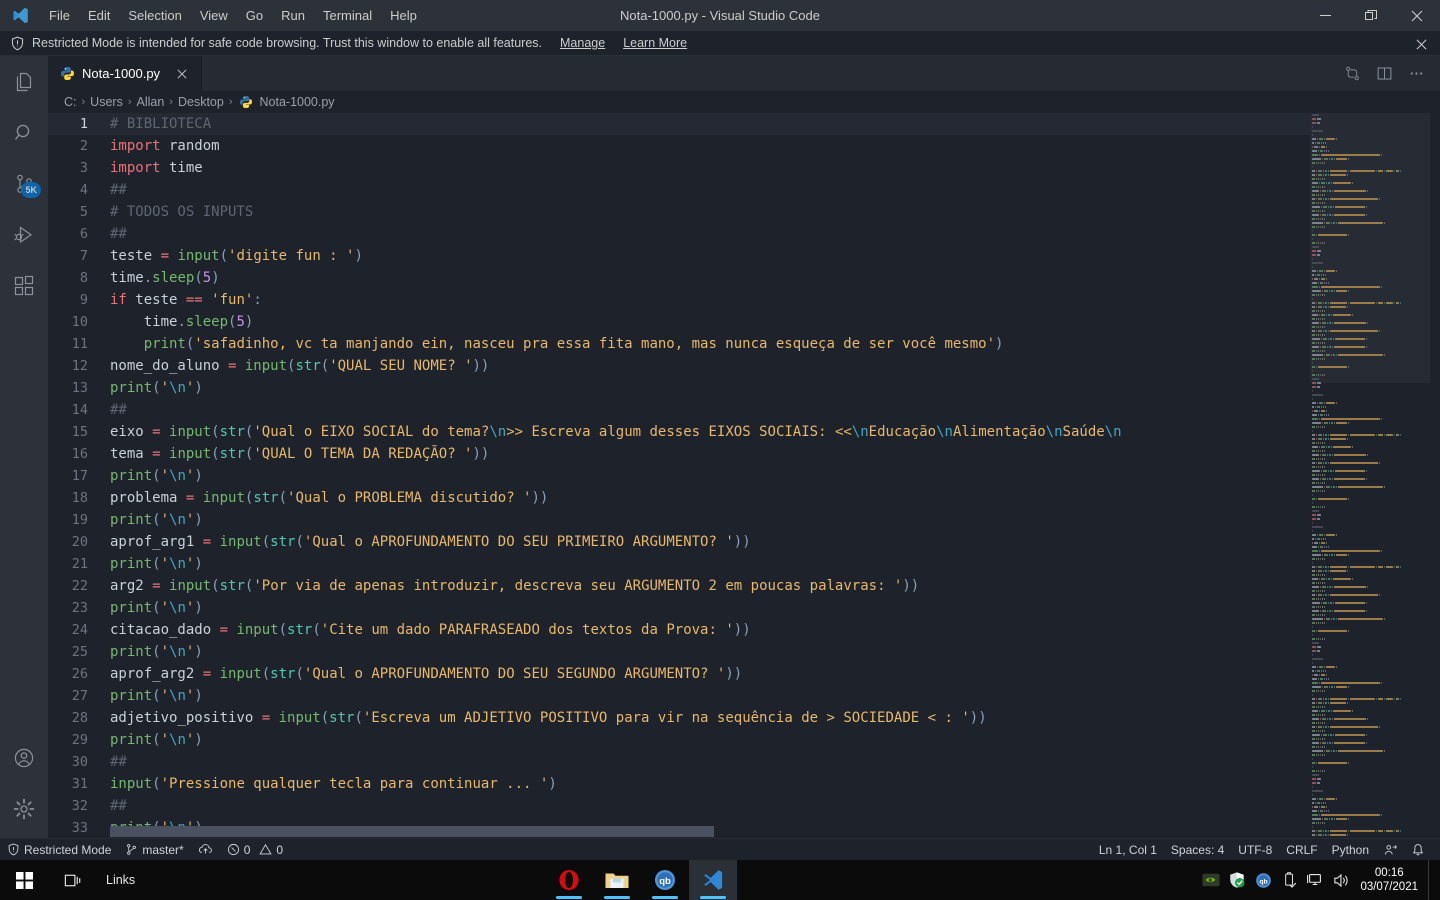 This screenshot has height=900, width=1440. Describe the element at coordinates (182, 74) in the screenshot. I see `tab-close-icon` at that location.